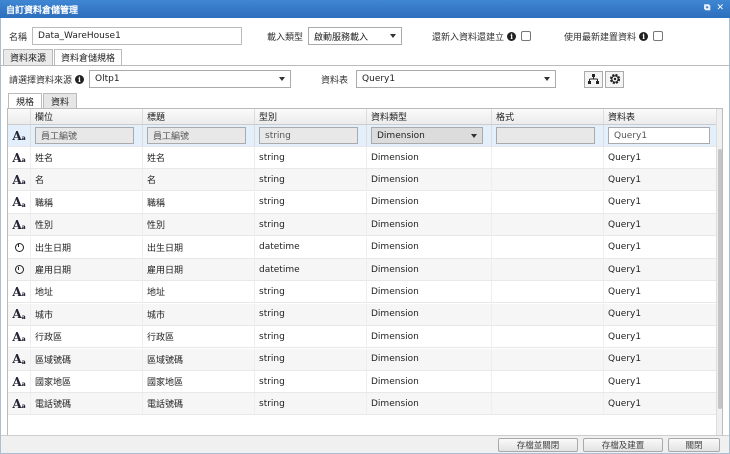  I want to click on table-cell-caption: 國家地區, so click(198, 381).